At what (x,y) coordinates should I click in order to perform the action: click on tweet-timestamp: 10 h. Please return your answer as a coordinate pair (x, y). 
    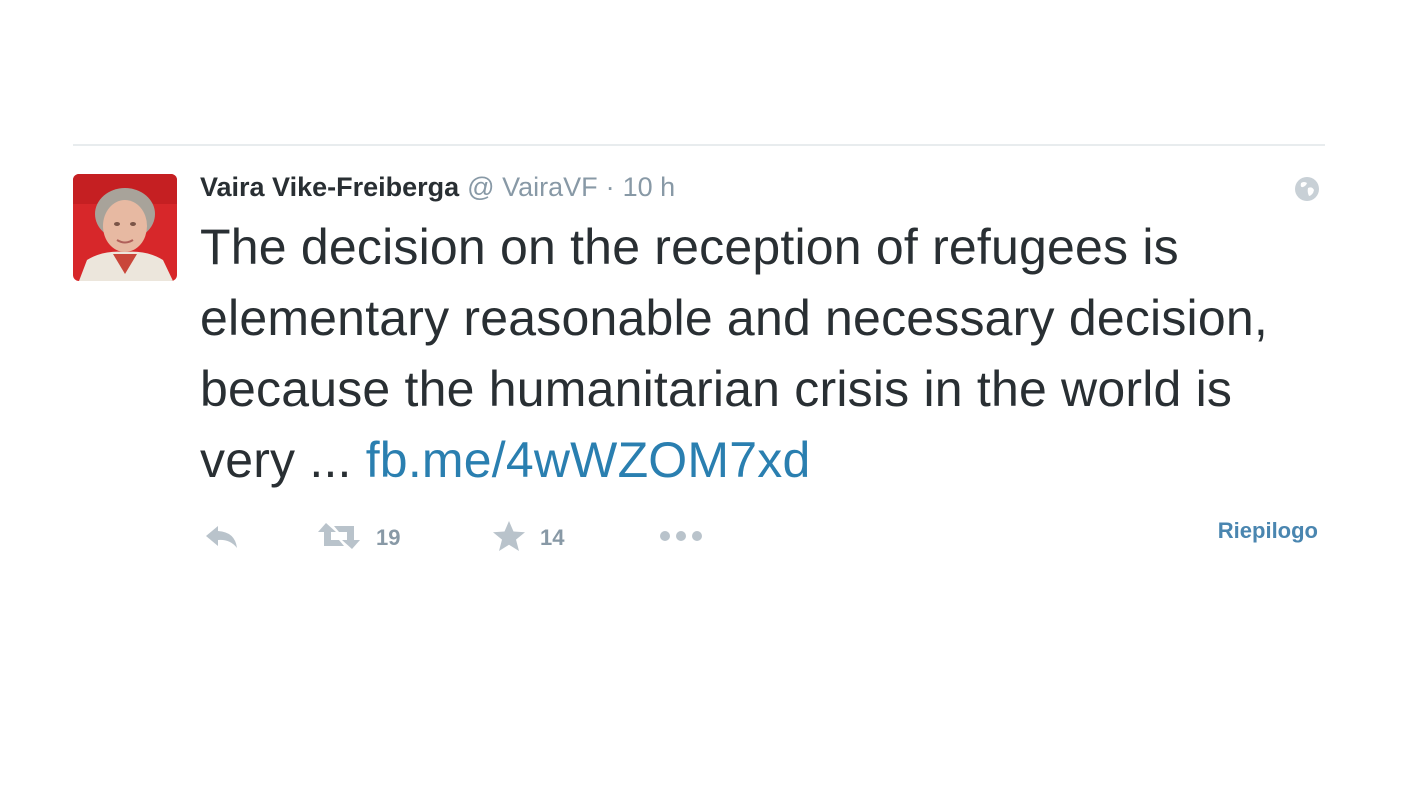
    Looking at the image, I should click on (649, 187).